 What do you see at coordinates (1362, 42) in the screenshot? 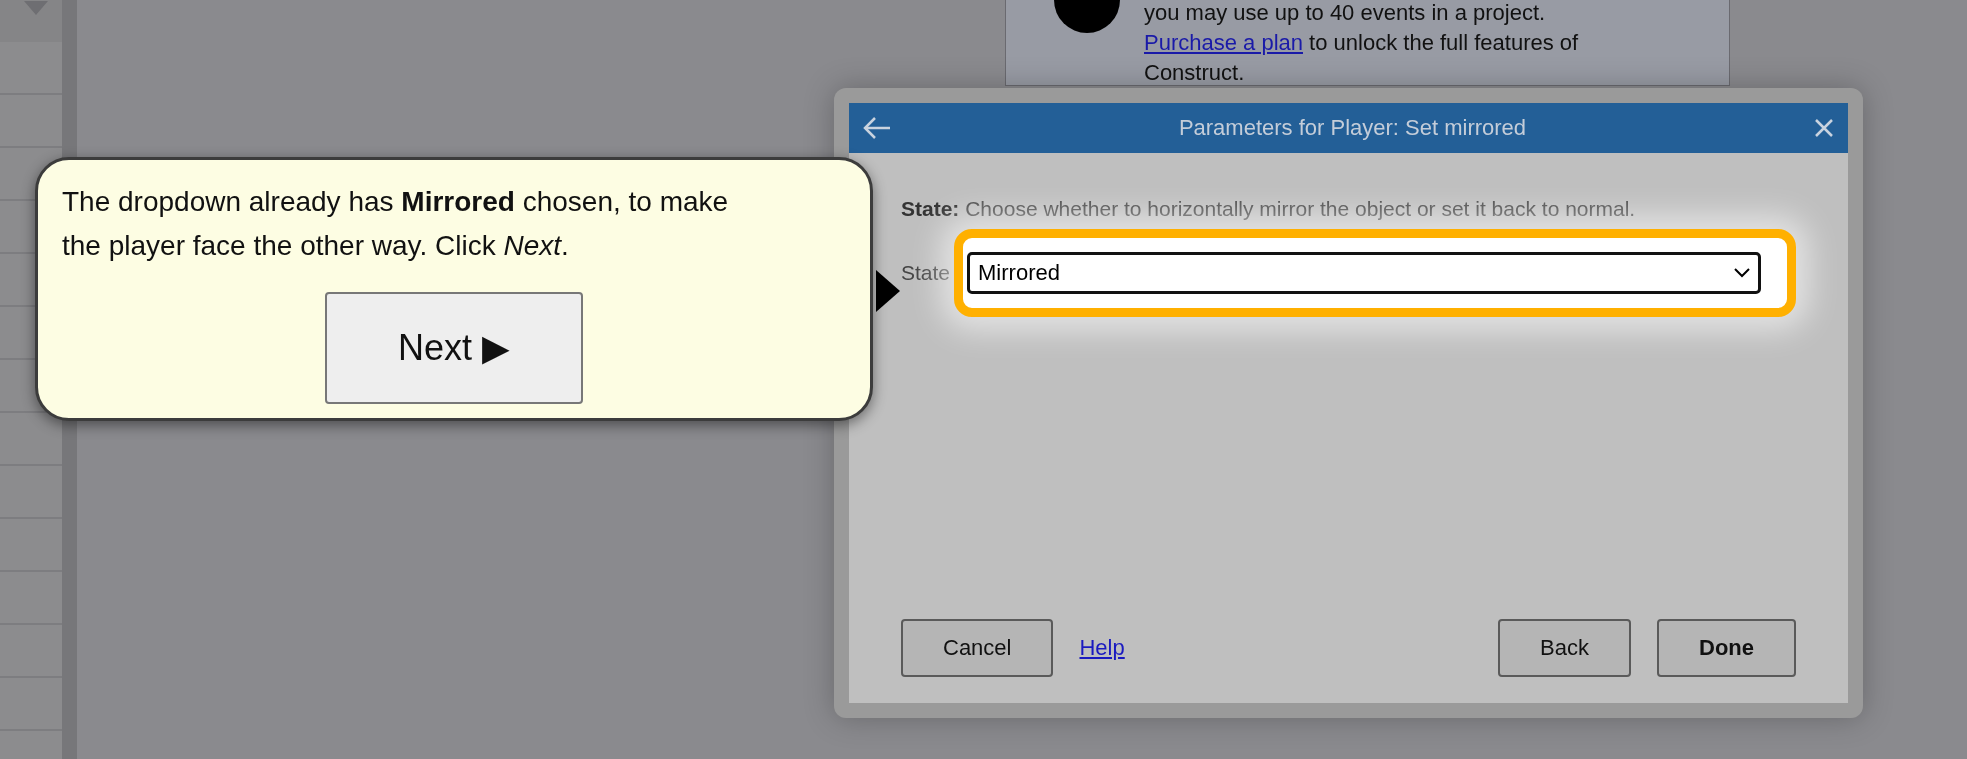
I see `notice-text: you may use up to 40 events in a project. Purchase a plan to unlock the full features of Construct.` at bounding box center [1362, 42].